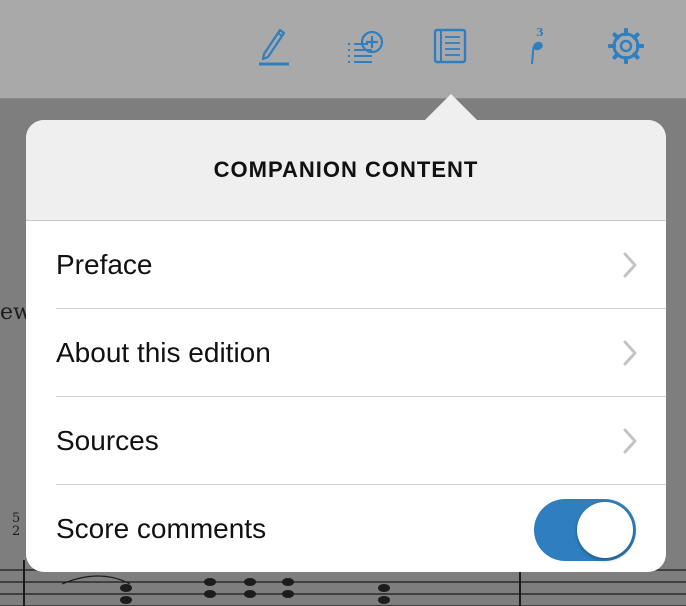  Describe the element at coordinates (346, 441) in the screenshot. I see `menu-item-sources: Sources` at that location.